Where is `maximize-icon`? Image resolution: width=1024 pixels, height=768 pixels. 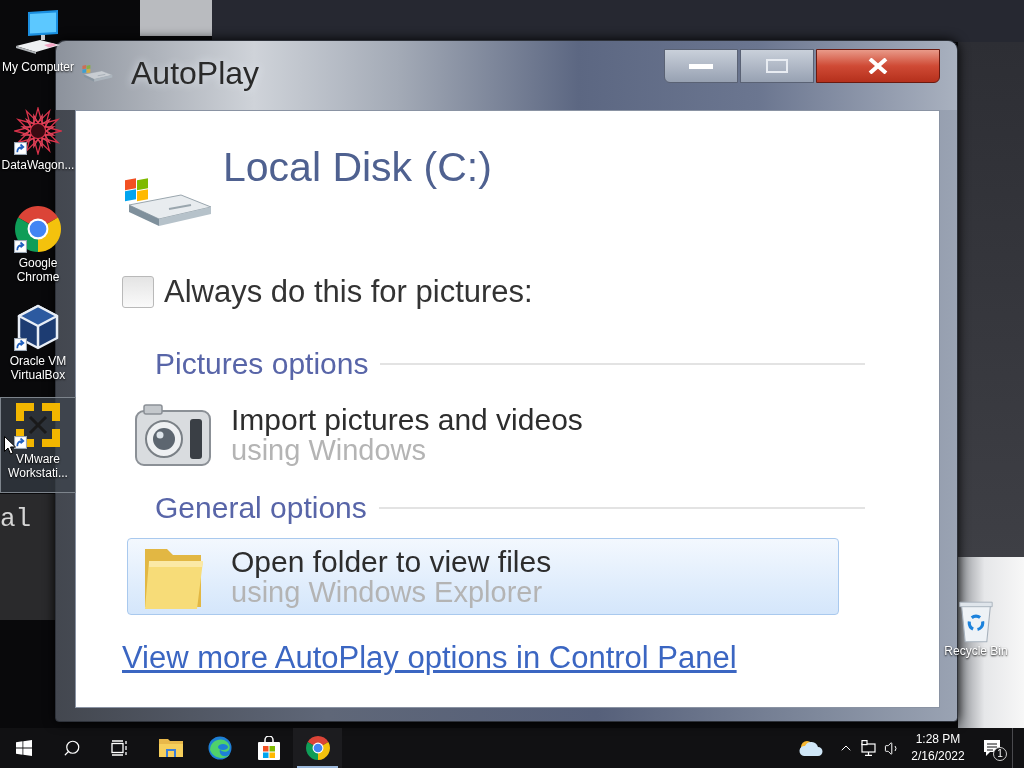 maximize-icon is located at coordinates (777, 66).